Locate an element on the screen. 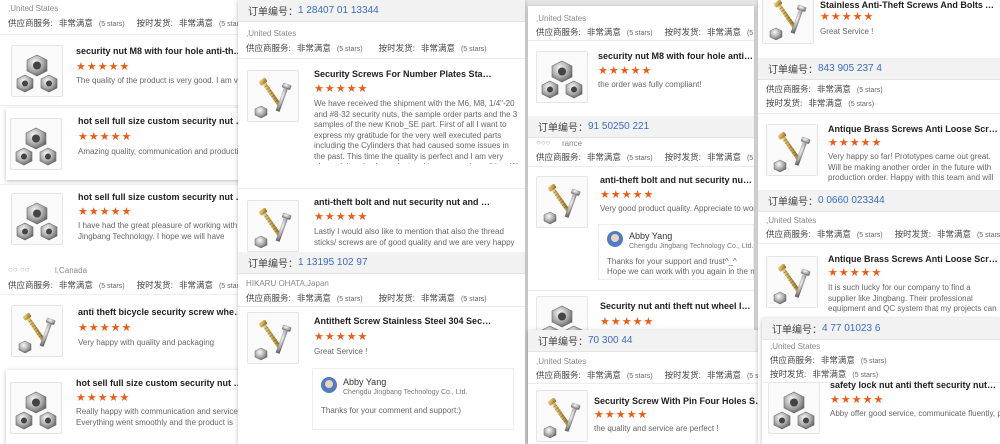 The height and width of the screenshot is (444, 1000). reply-text: Thanks for your comment and support:) is located at coordinates (391, 410).